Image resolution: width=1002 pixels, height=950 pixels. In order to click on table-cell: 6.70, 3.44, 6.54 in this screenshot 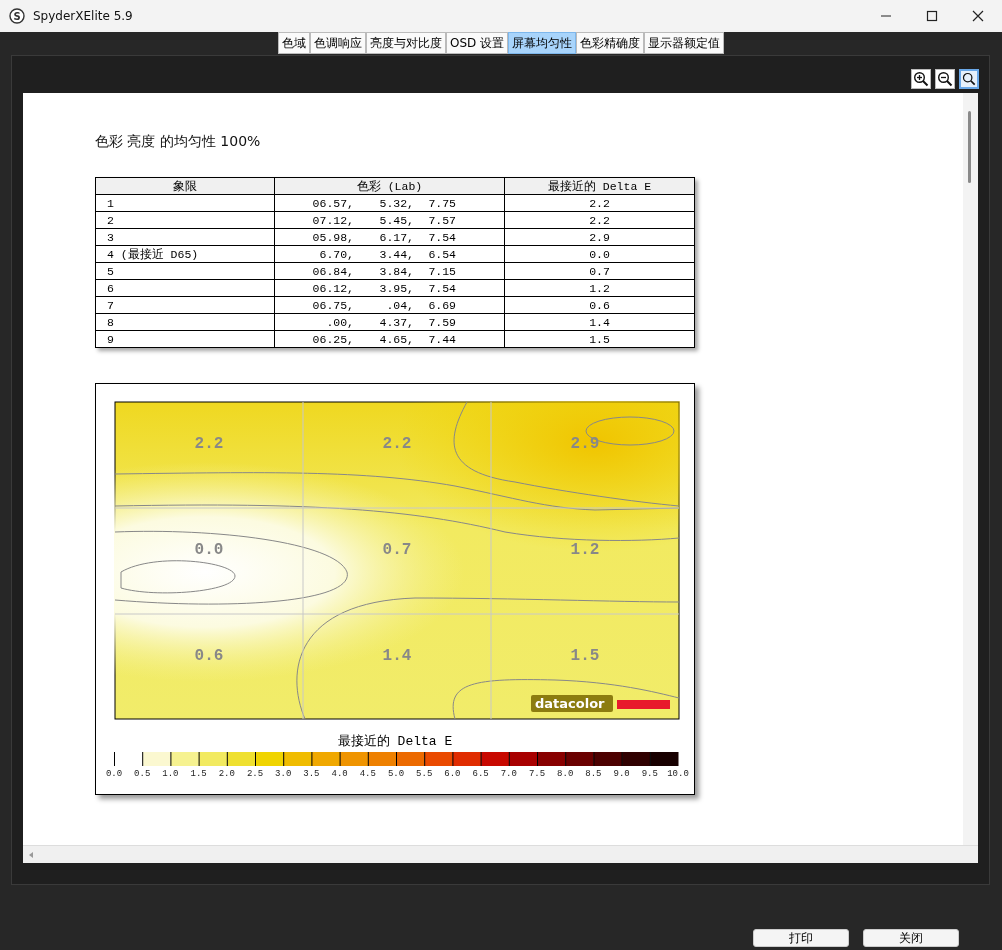, I will do `click(389, 254)`.